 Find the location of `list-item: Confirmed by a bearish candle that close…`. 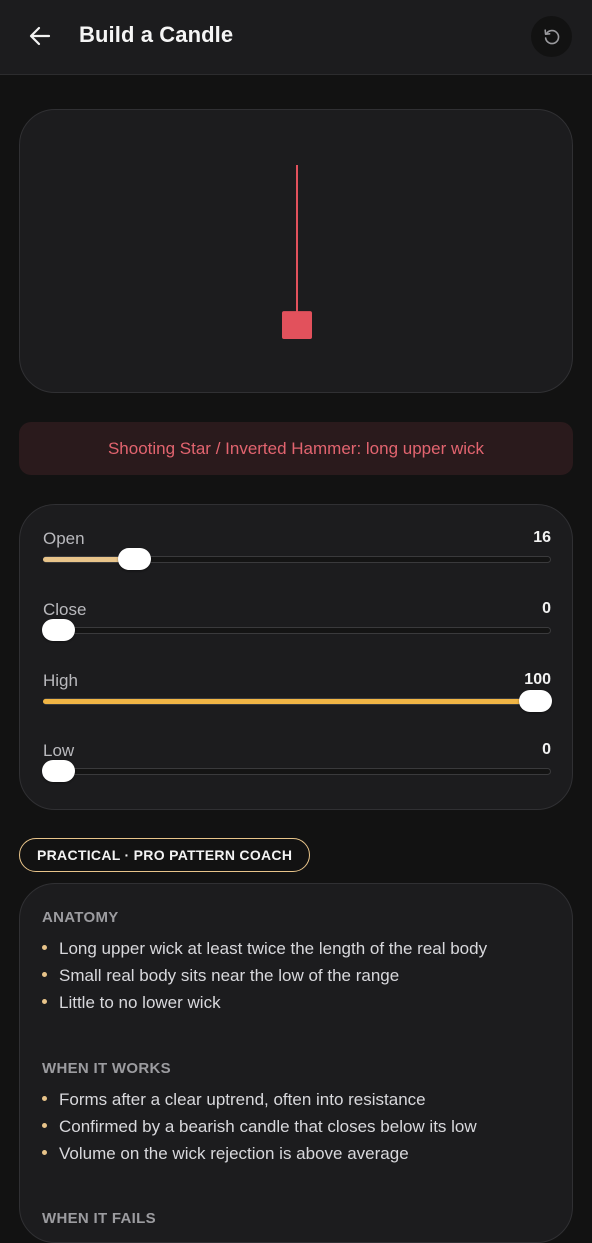

list-item: Confirmed by a bearish candle that close… is located at coordinates (259, 1127).